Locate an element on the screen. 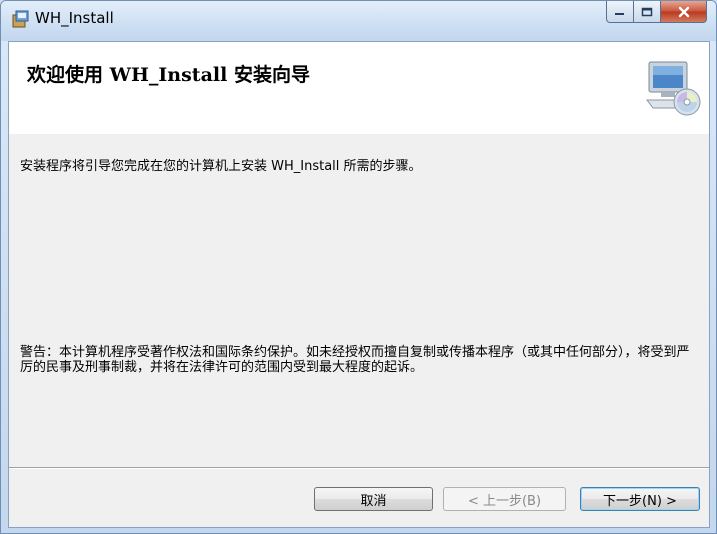  banner-title: 欢迎使用 WH_Install 安装向导 is located at coordinates (168, 75).